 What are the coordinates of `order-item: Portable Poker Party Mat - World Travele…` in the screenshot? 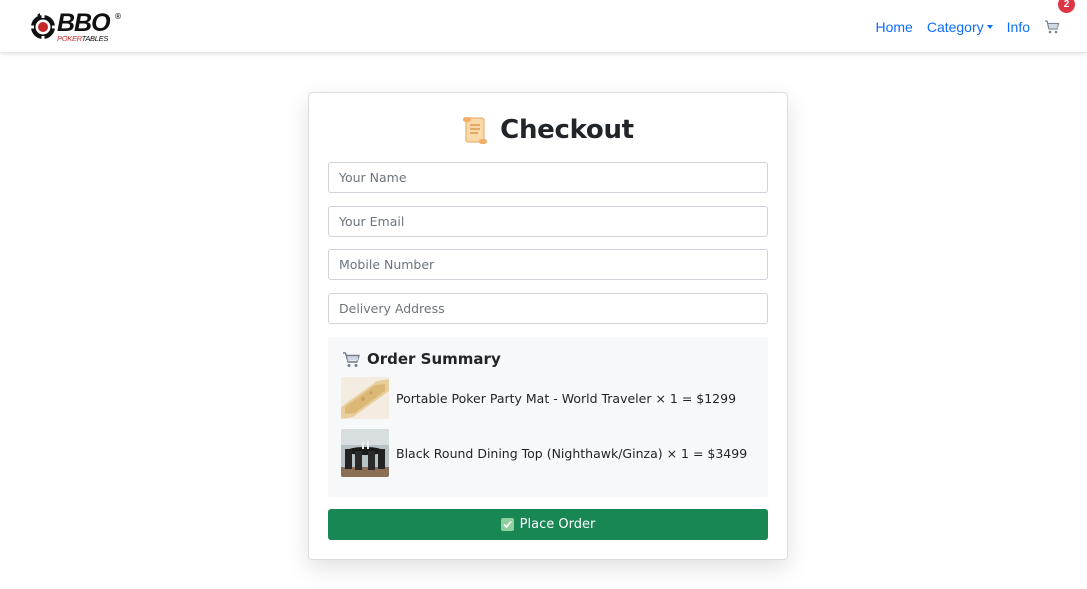 It's located at (538, 398).